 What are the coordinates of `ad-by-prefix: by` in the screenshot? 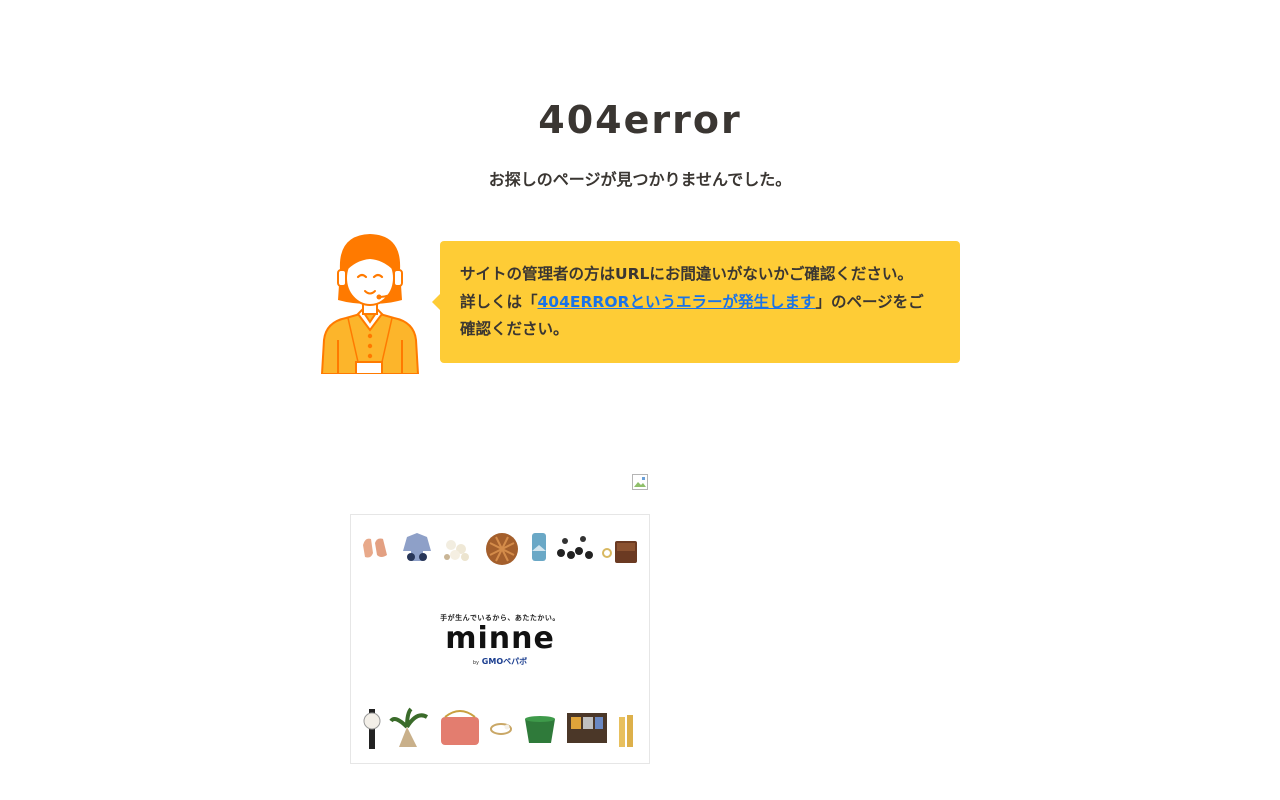 It's located at (475, 663).